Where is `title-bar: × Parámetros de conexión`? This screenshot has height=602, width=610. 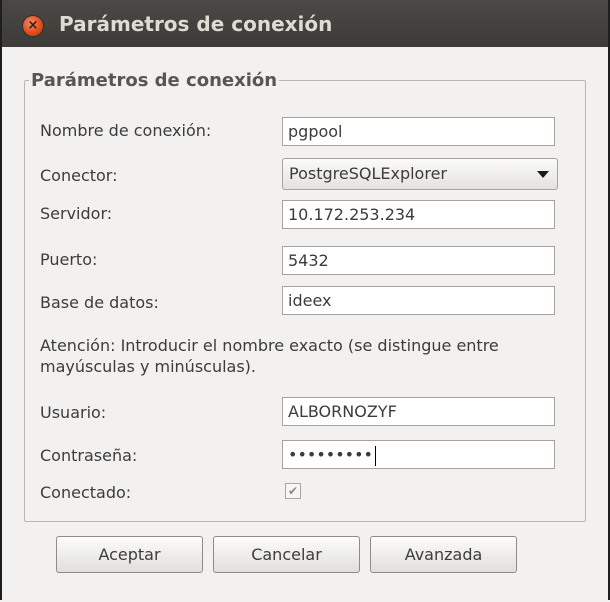 title-bar: × Parámetros de conexión is located at coordinates (305, 23).